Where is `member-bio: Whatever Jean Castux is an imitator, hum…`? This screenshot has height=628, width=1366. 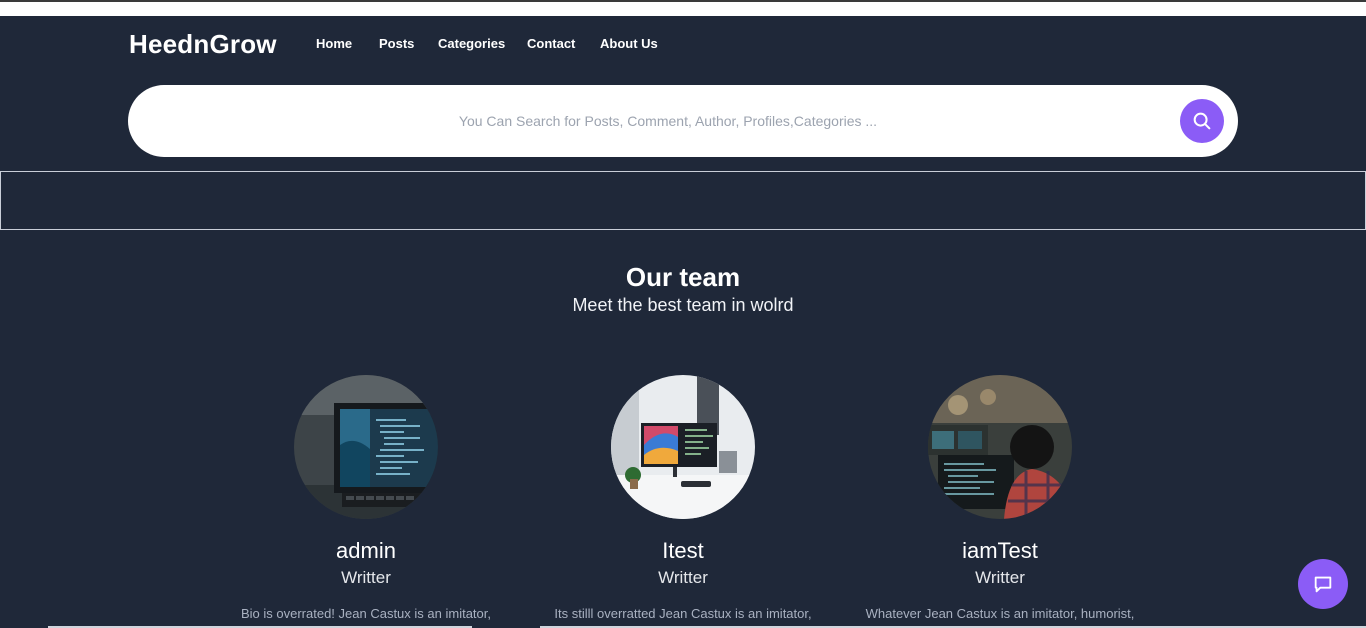 member-bio: Whatever Jean Castux is an imitator, hum… is located at coordinates (1000, 613).